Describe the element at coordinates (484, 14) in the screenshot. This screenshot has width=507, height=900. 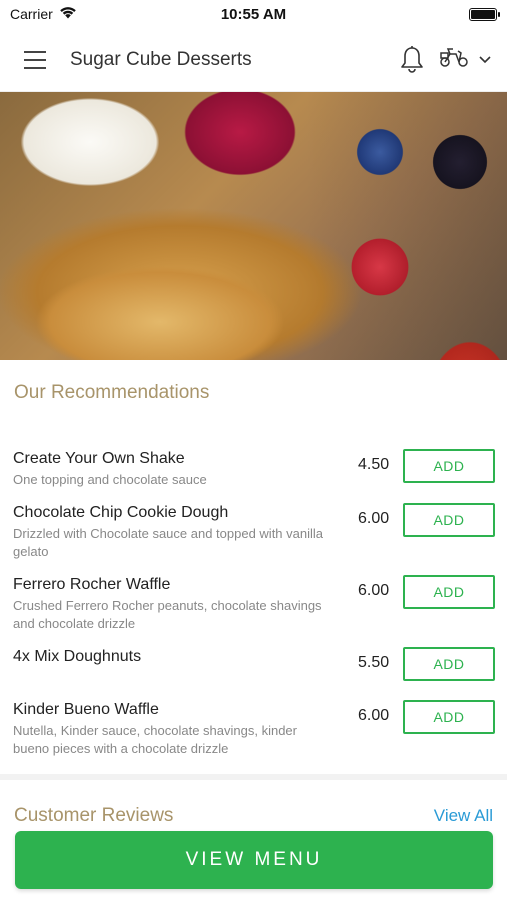
I see `battery-icon` at that location.